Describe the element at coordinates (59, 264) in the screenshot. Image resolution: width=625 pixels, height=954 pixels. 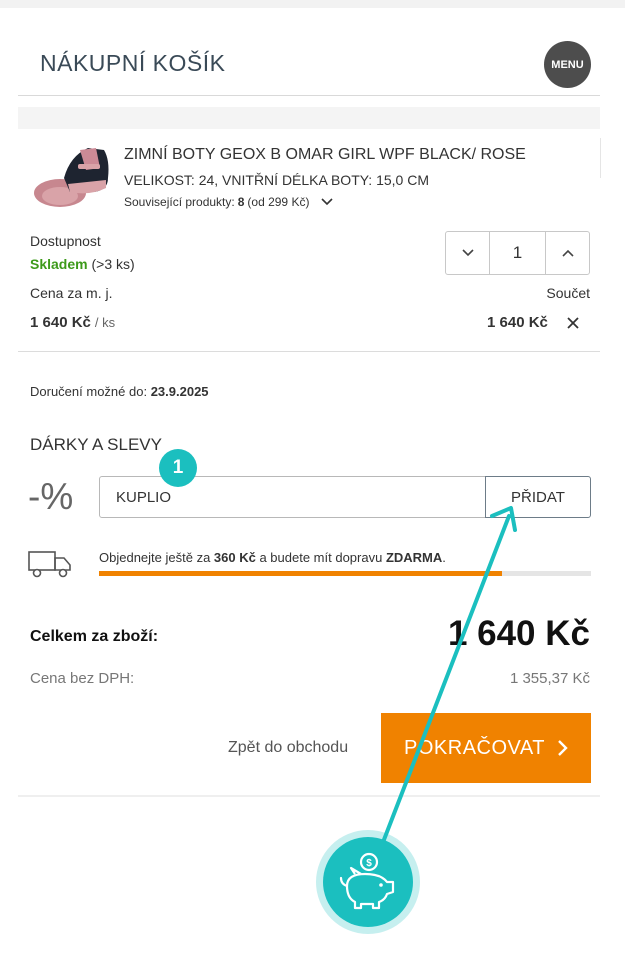
I see `stock-status-text: Skladem` at that location.